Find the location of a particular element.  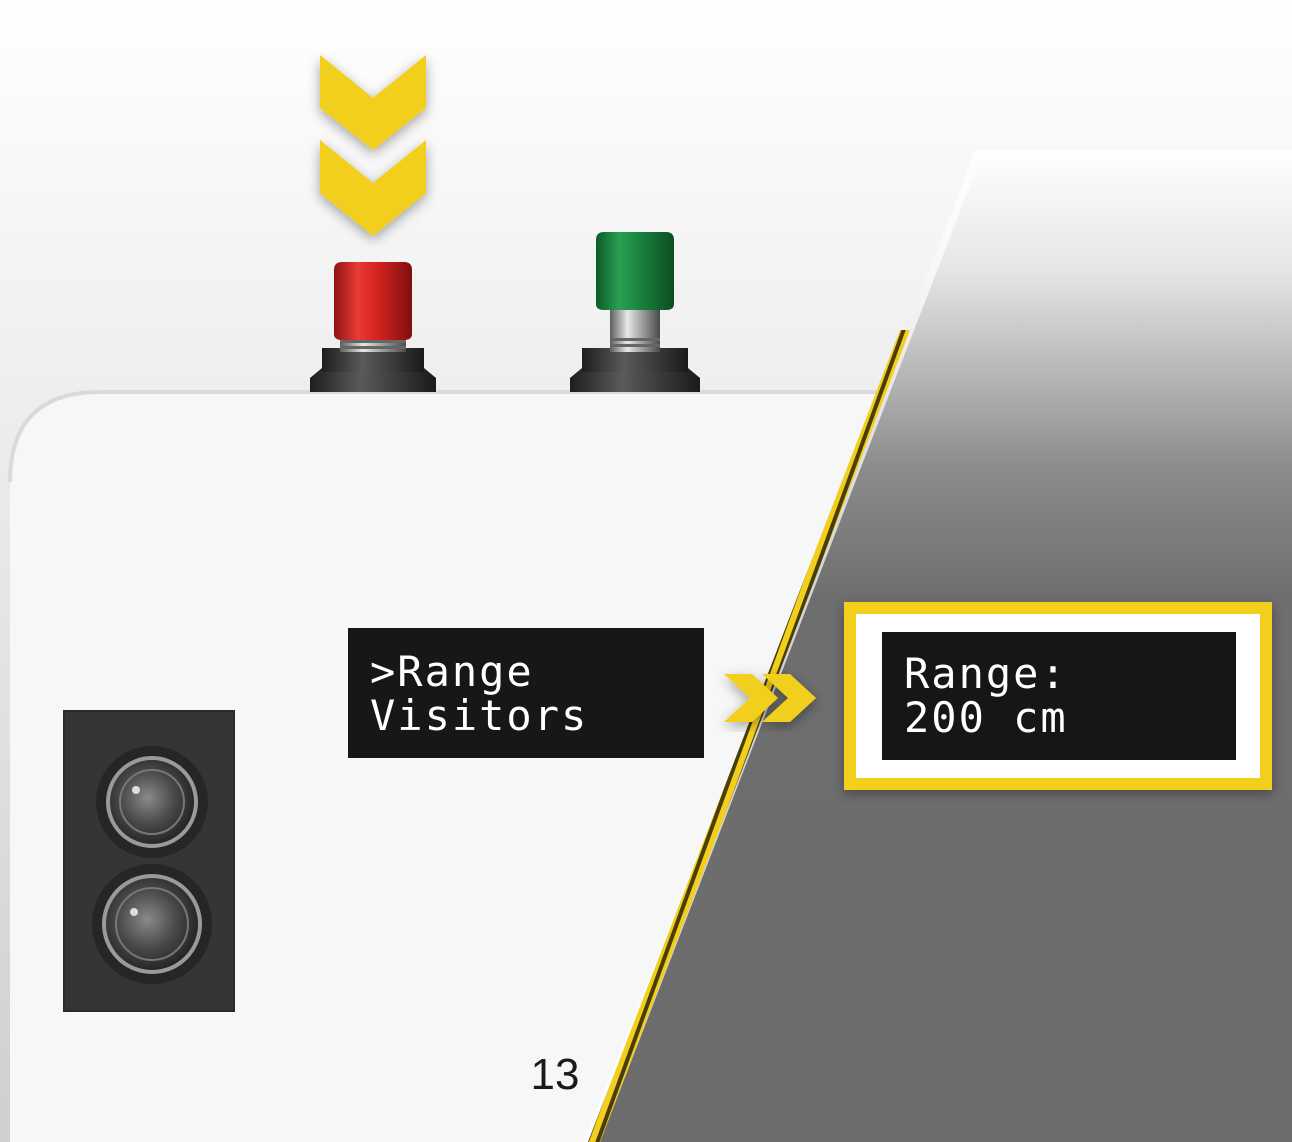

result-lcd-line-1: Range: is located at coordinates (986, 673).